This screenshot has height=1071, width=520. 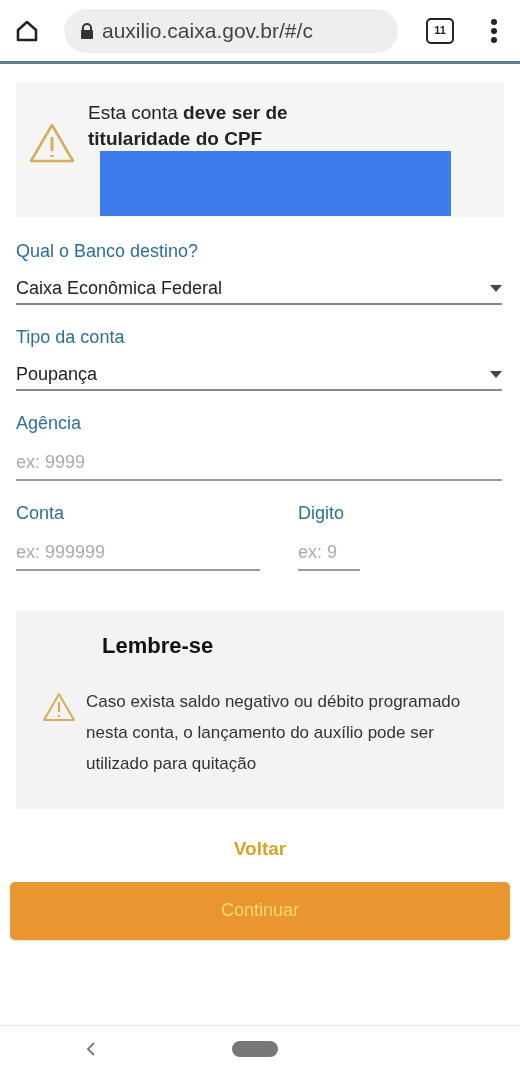 What do you see at coordinates (259, 375) in the screenshot?
I see `select-field: Poupança` at bounding box center [259, 375].